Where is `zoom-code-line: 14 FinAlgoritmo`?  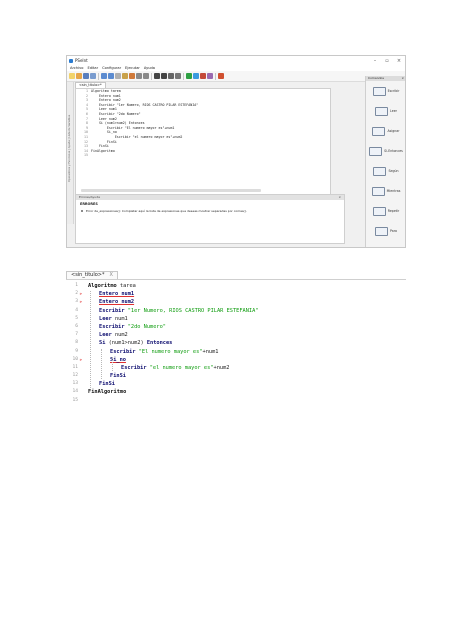 zoom-code-line: 14 FinAlgoritmo is located at coordinates (236, 392).